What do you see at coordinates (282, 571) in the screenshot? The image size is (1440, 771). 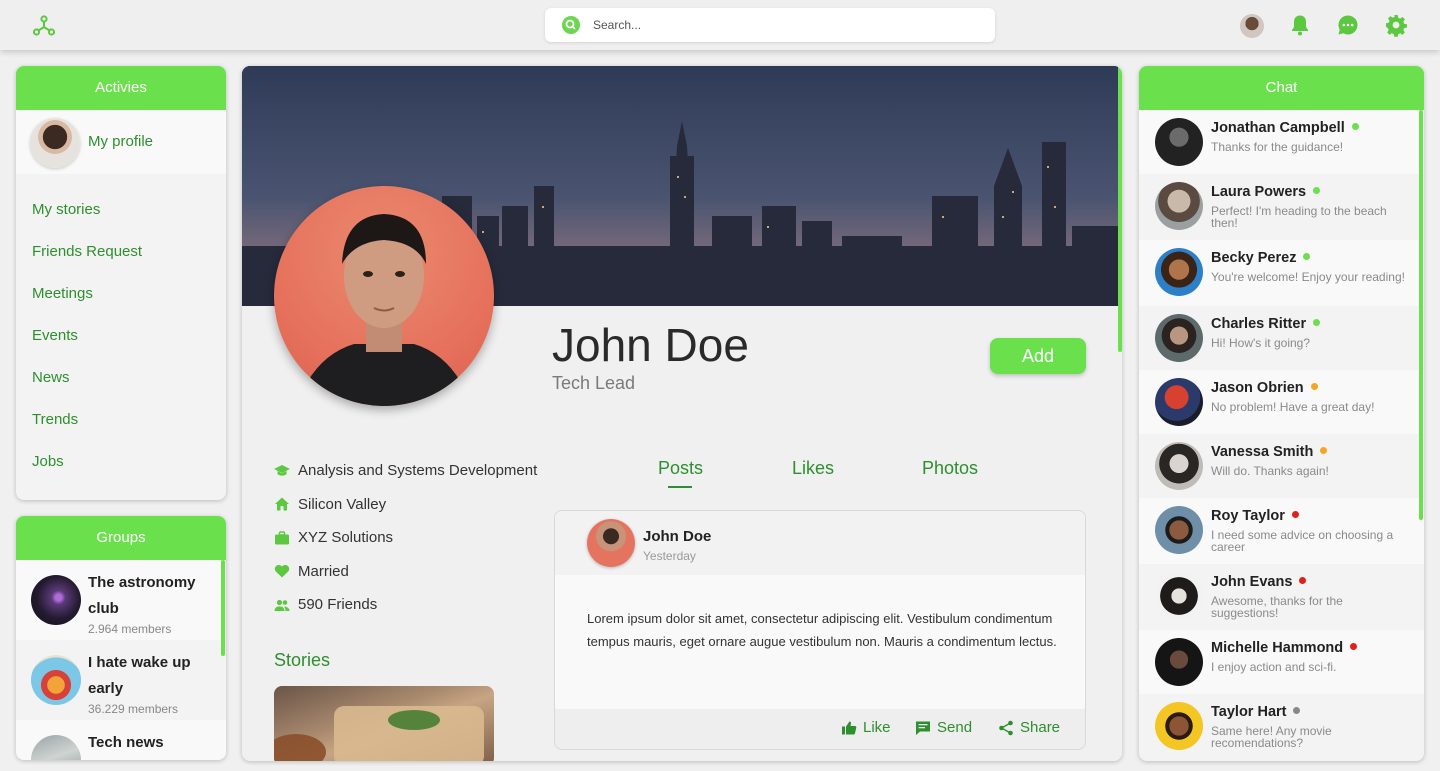 I see `heart-icon` at bounding box center [282, 571].